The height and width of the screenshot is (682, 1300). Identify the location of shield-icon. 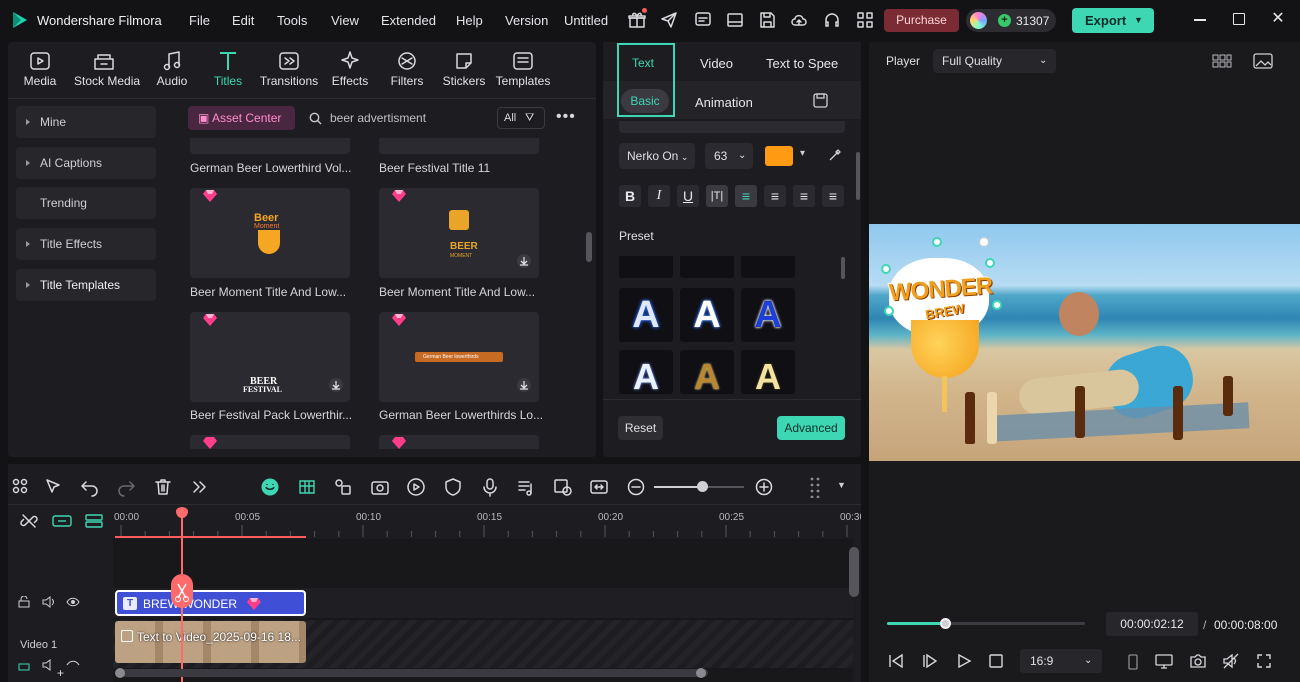
(453, 487).